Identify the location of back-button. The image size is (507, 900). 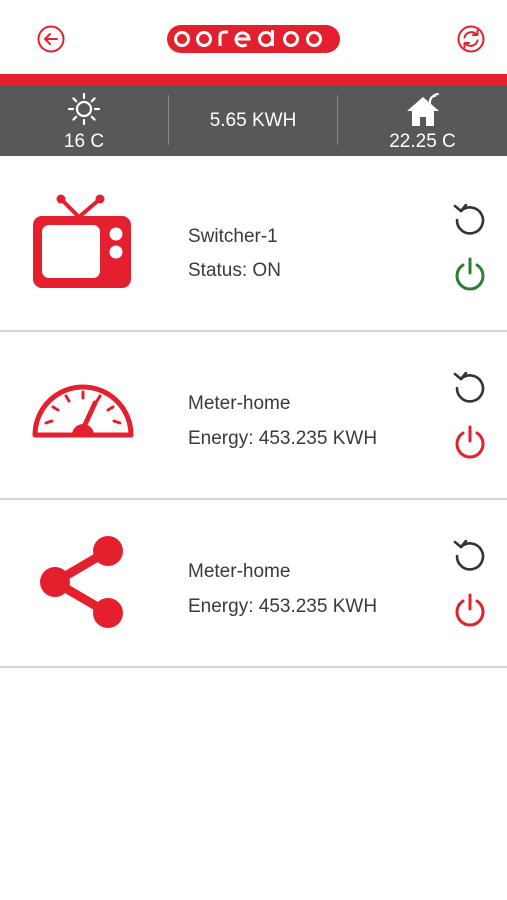
(51, 39).